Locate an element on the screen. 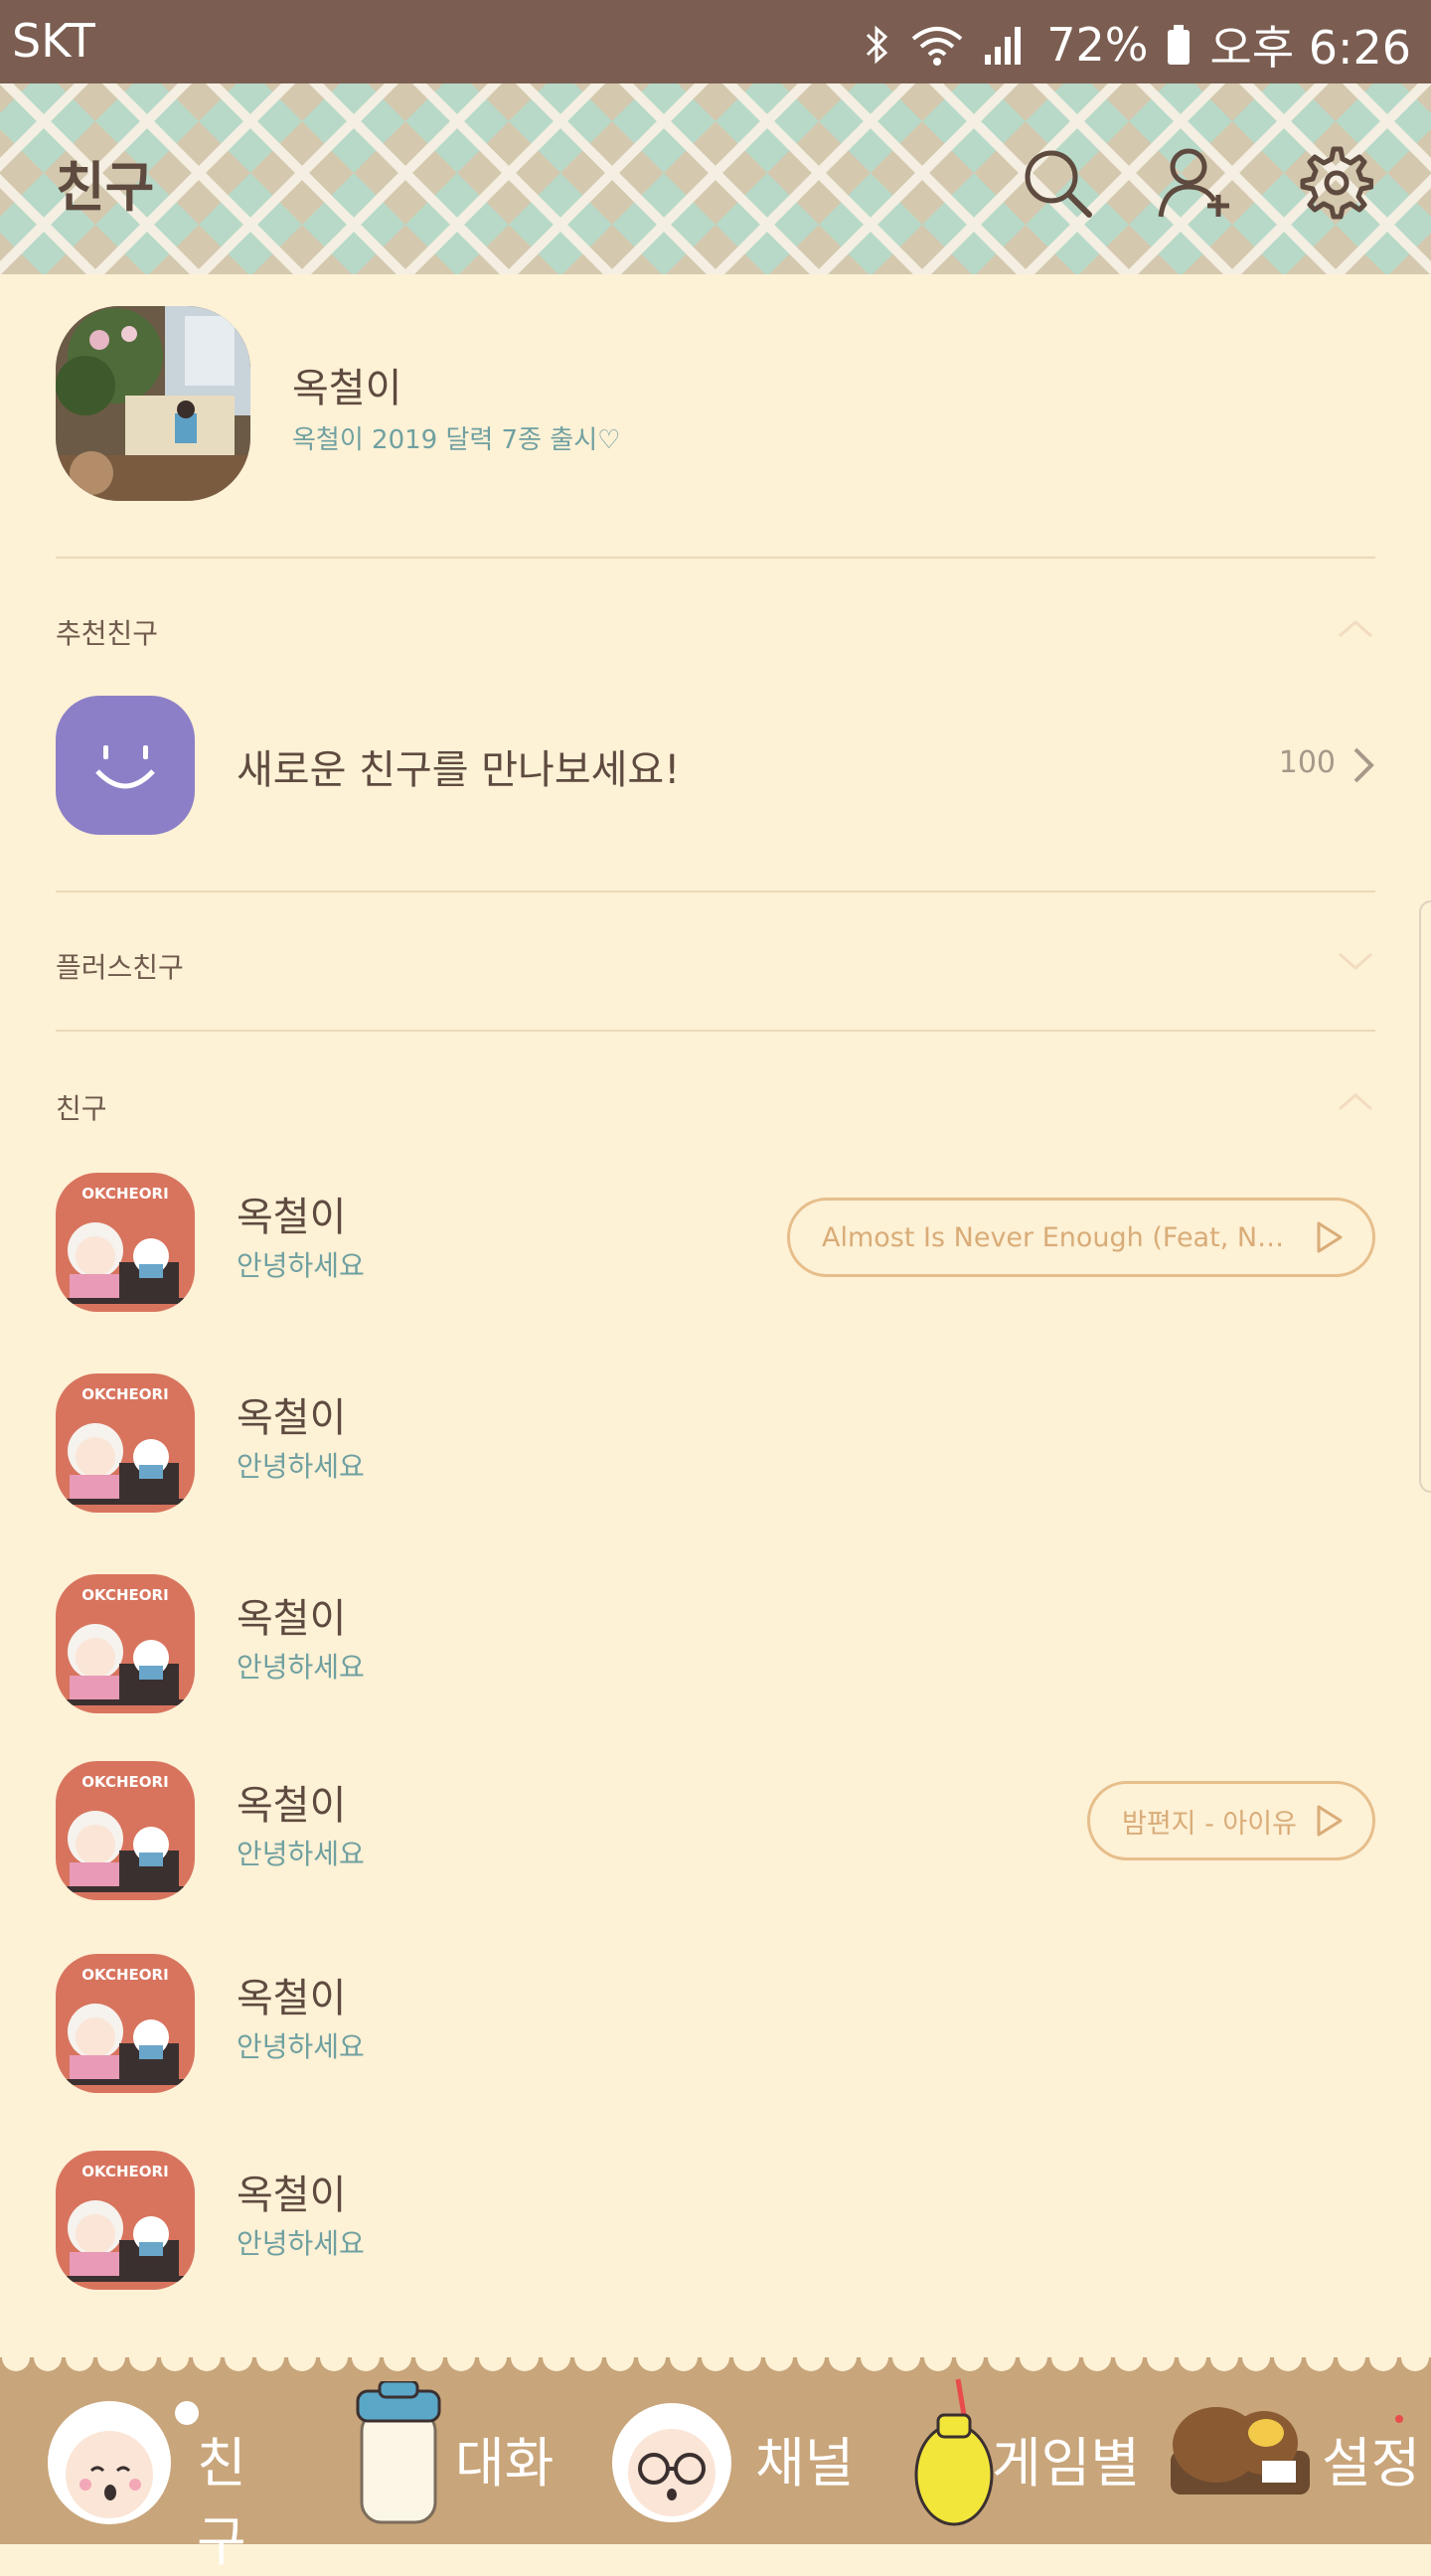 Image resolution: width=1431 pixels, height=2576 pixels. tab-label: 채널 is located at coordinates (805, 2463).